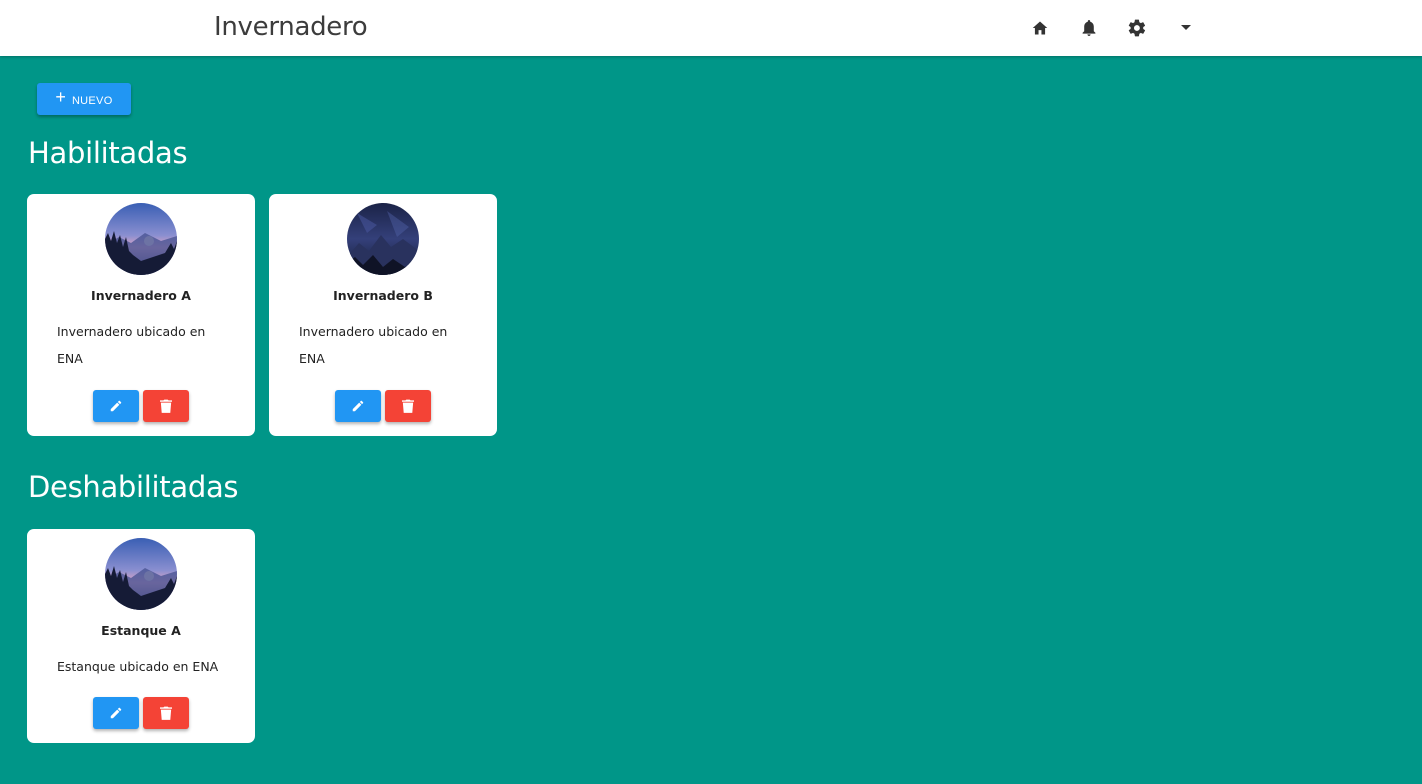  Describe the element at coordinates (1186, 28) in the screenshot. I see `caret-down-icon` at that location.